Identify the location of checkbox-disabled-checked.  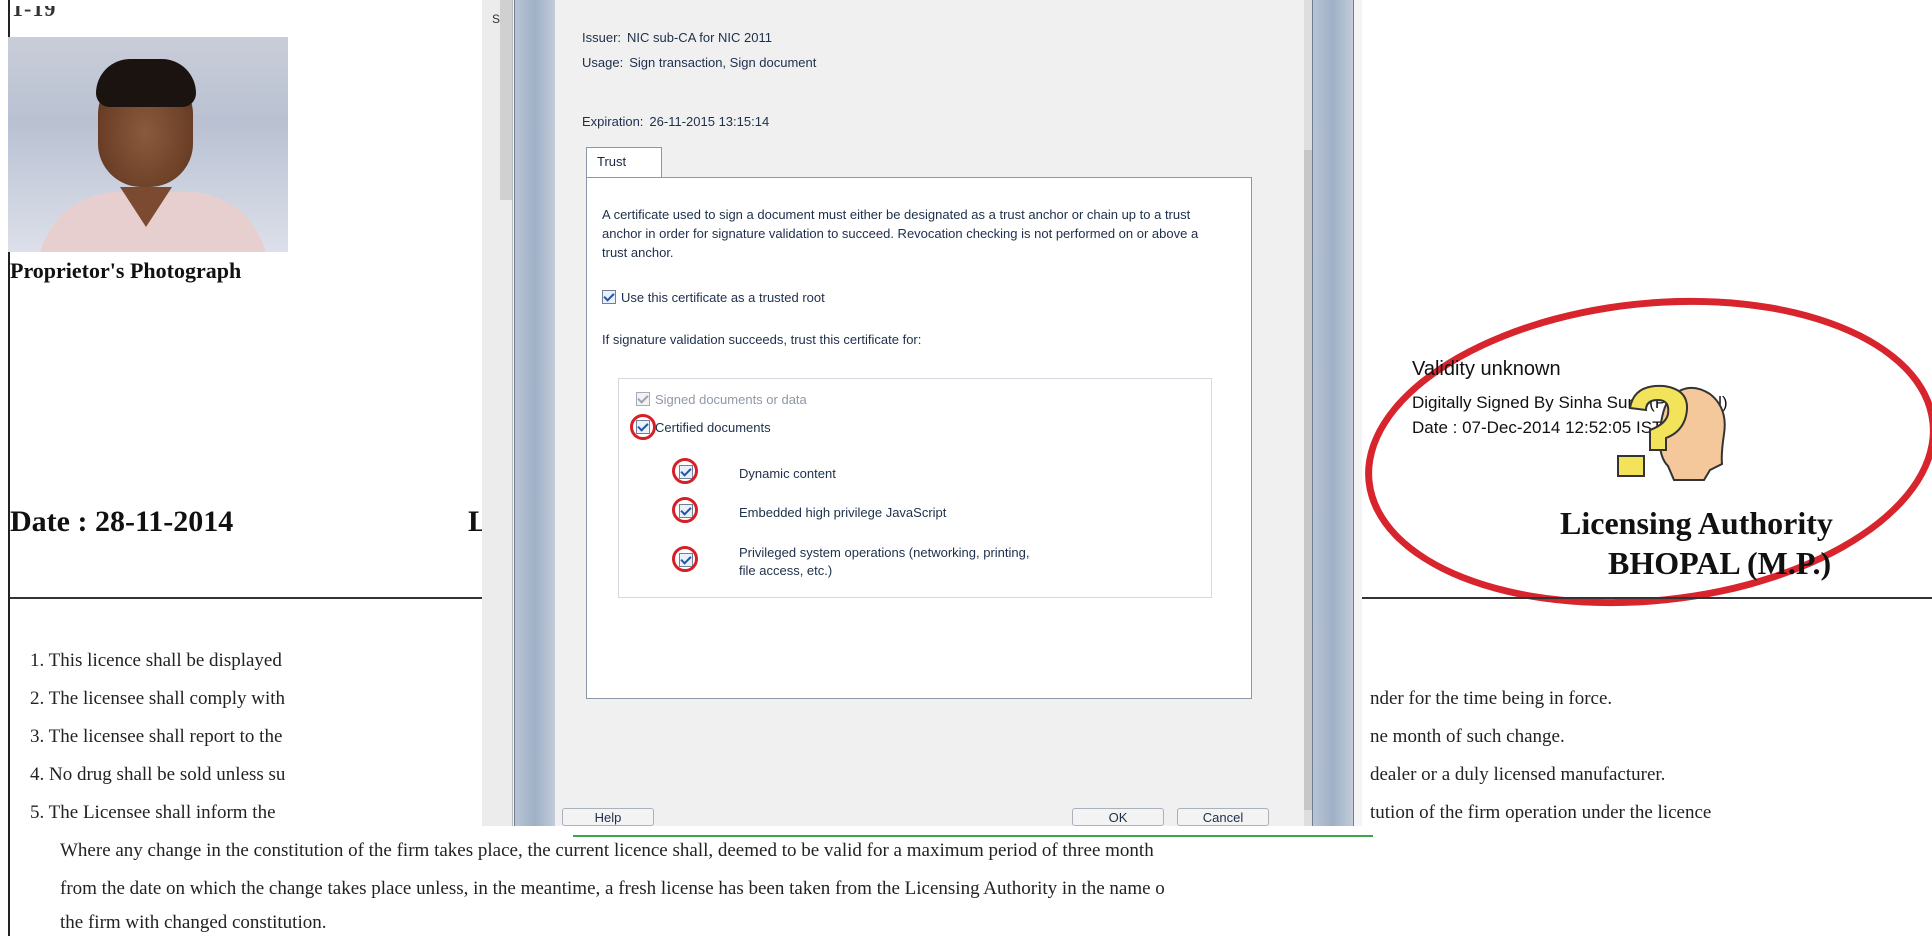
(643, 399).